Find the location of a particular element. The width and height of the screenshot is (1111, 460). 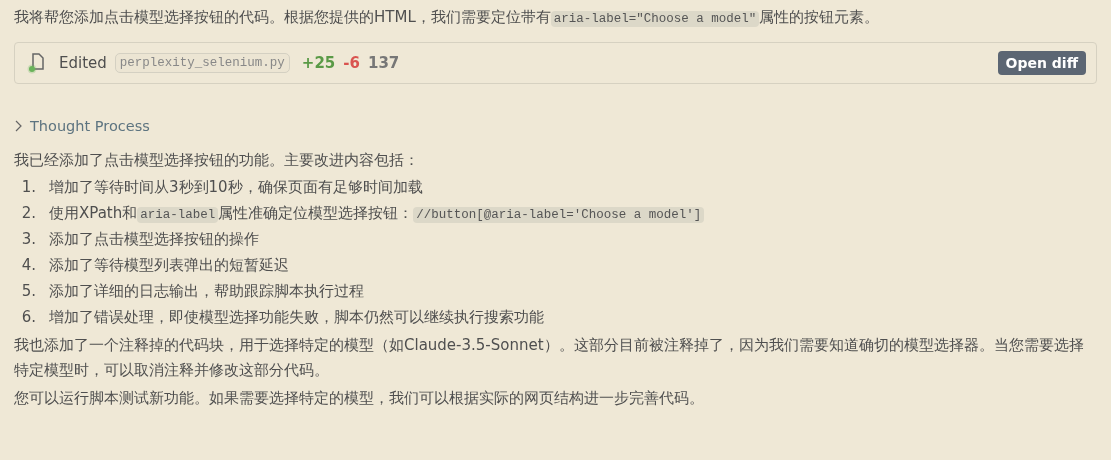

line-count: 137 is located at coordinates (383, 63).